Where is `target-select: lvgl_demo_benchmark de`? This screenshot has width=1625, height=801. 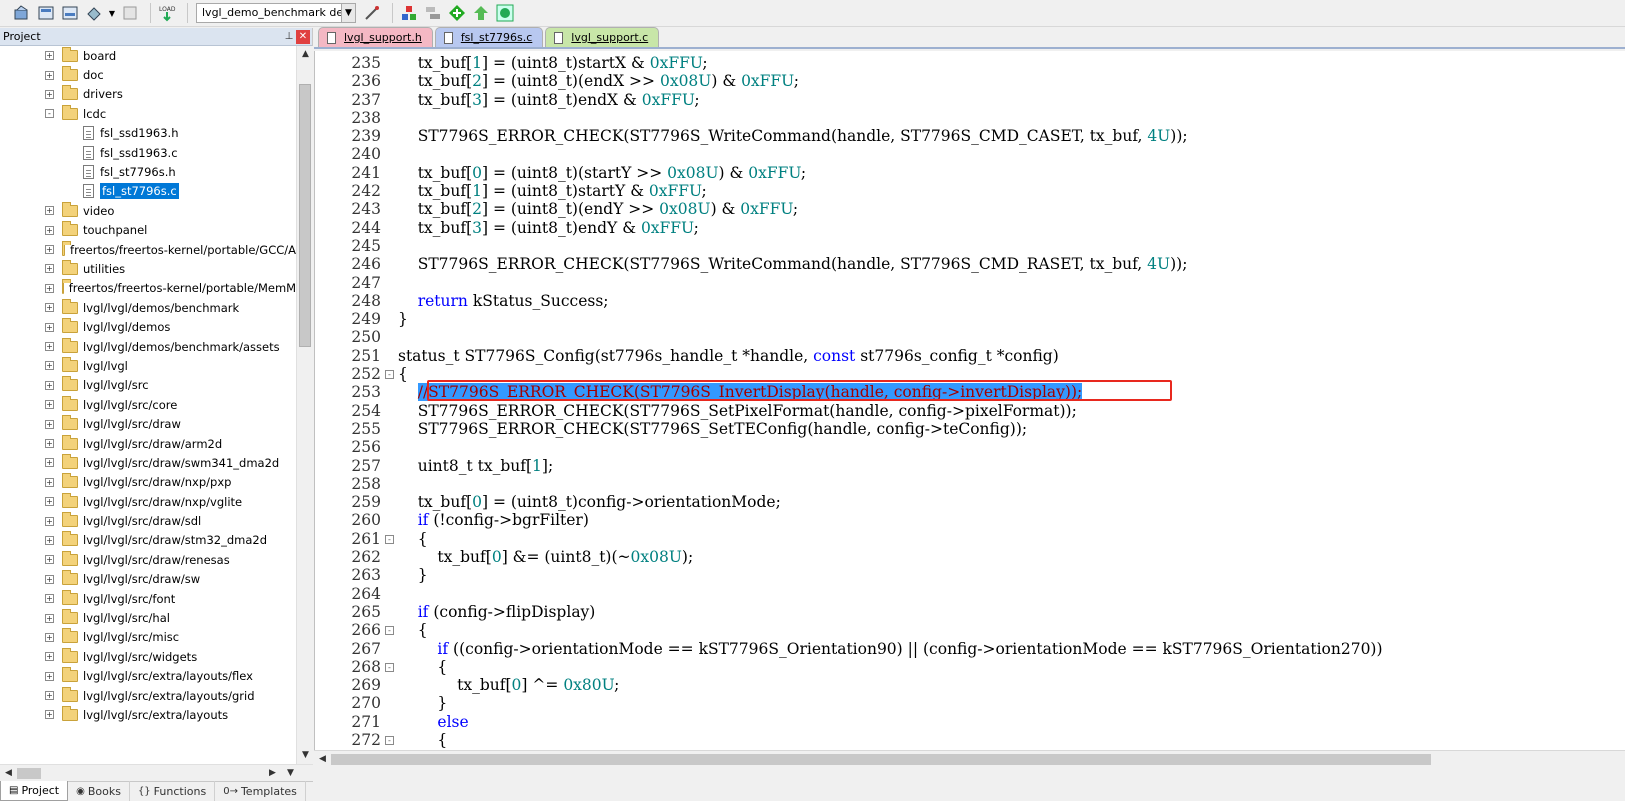 target-select: lvgl_demo_benchmark de is located at coordinates (269, 13).